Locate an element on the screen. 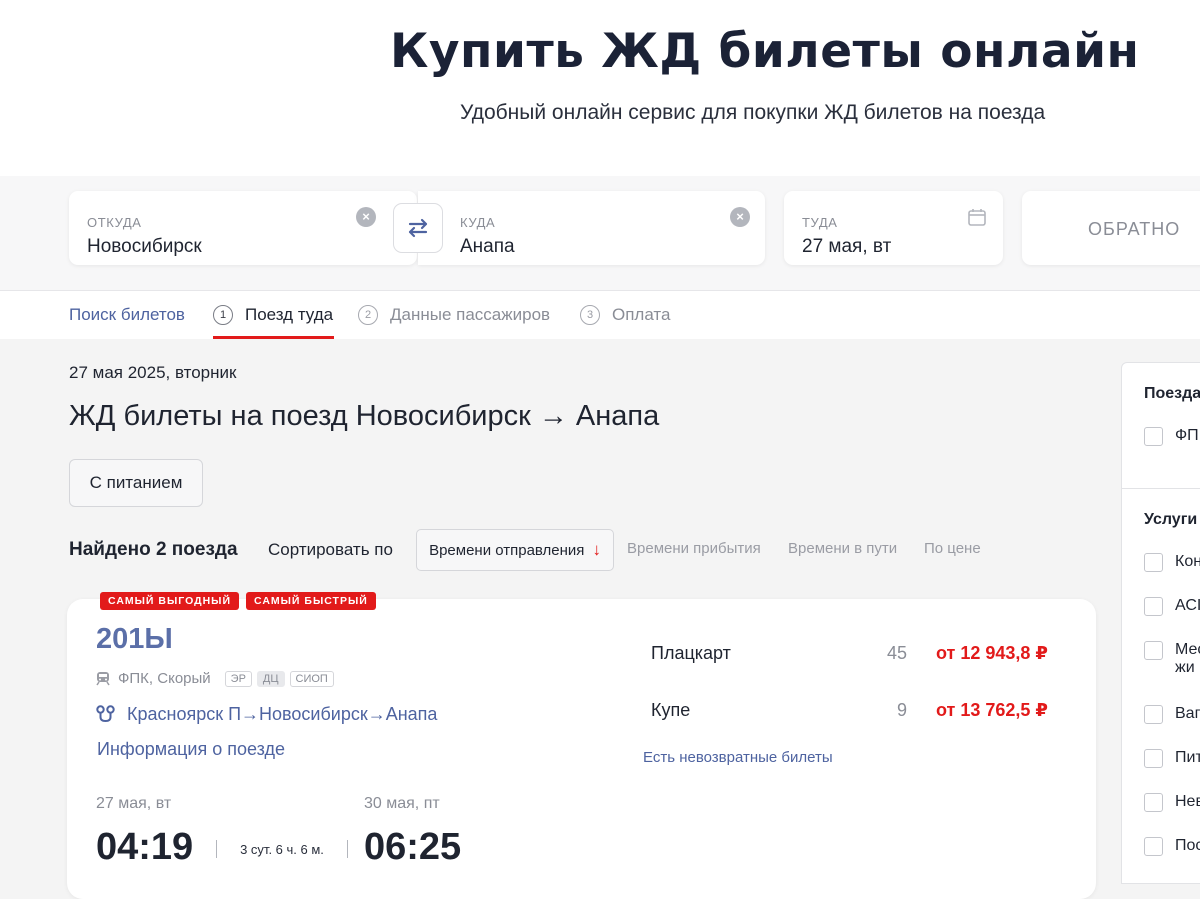 The width and height of the screenshot is (1200, 899). step-passengers: 2 Данные пассажиров is located at coordinates (454, 315).